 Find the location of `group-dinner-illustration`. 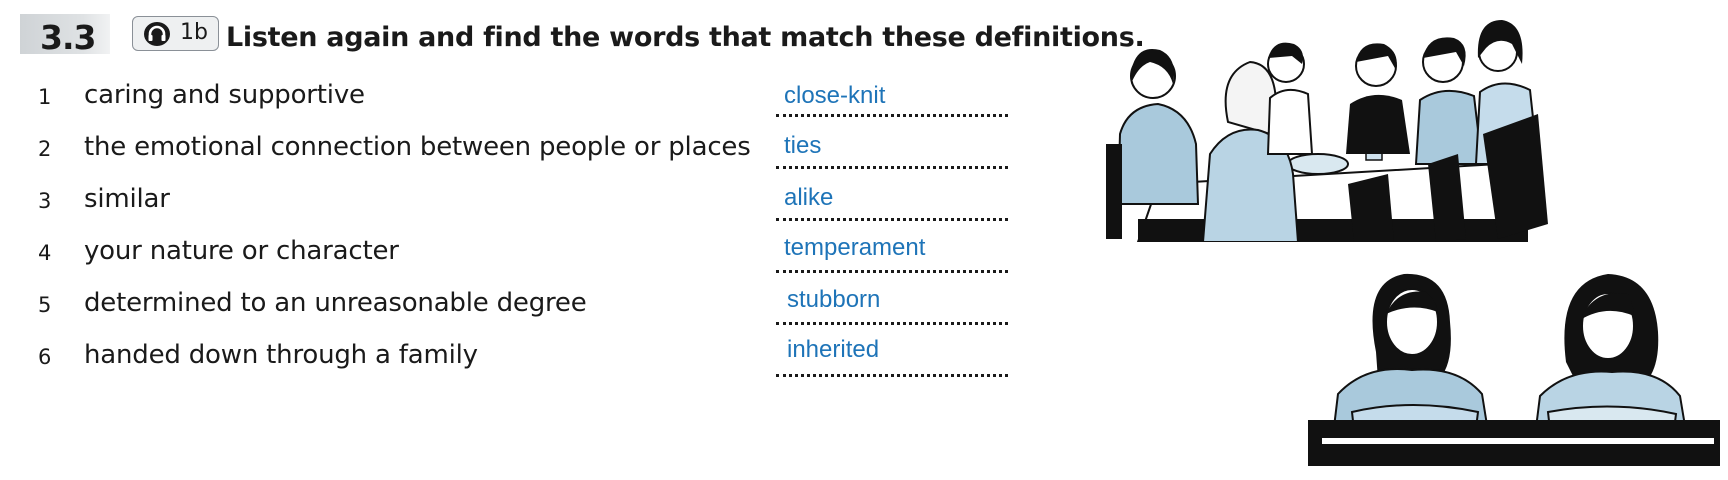

group-dinner-illustration is located at coordinates (1327, 131).